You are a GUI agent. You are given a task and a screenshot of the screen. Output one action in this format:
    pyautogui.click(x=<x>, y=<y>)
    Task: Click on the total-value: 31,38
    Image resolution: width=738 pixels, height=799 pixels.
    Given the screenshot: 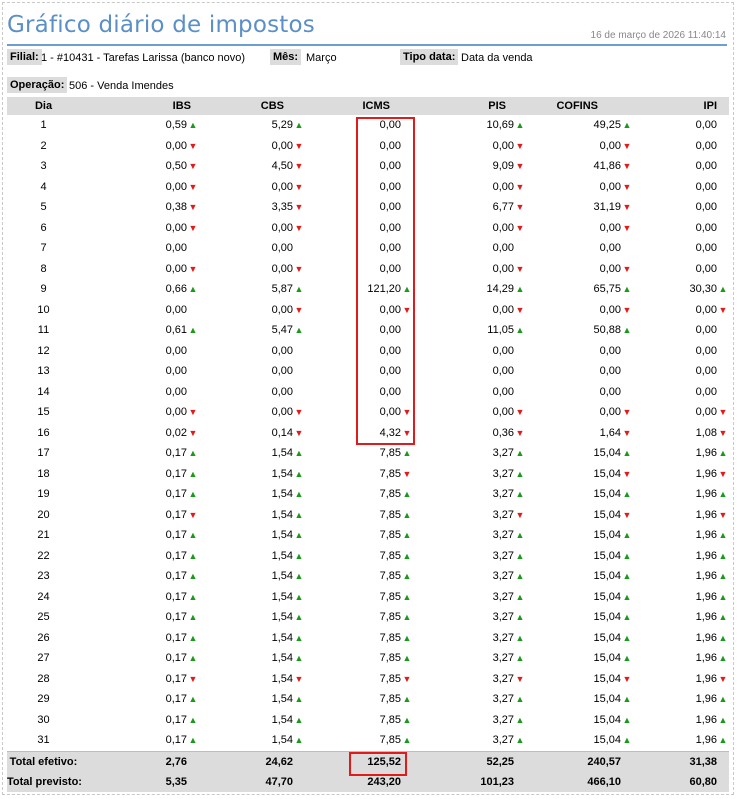 What is the action you would take?
    pyautogui.click(x=703, y=761)
    